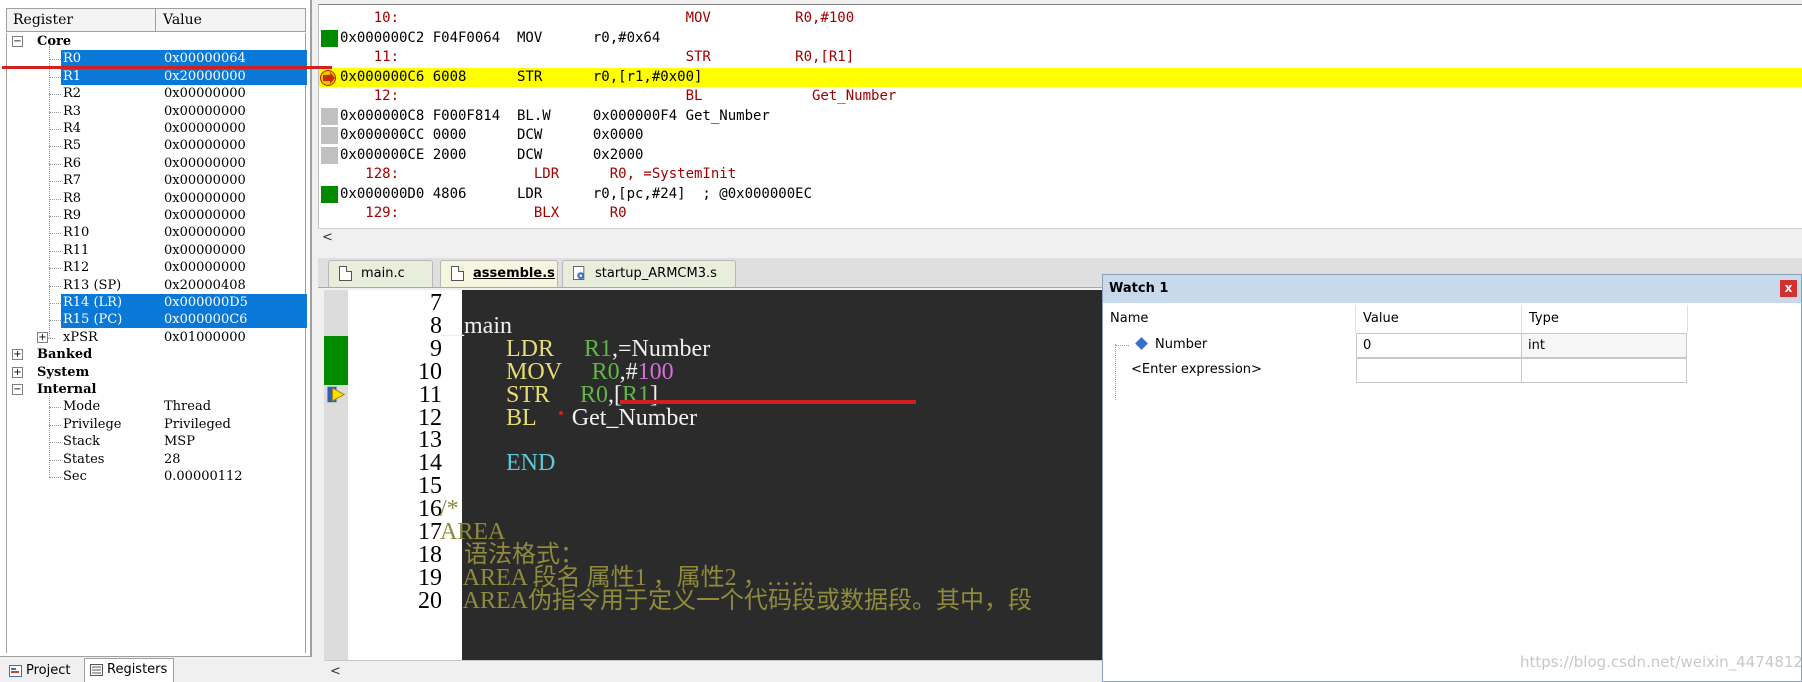 The width and height of the screenshot is (1802, 682). I want to click on register-value: MSP, so click(179, 441).